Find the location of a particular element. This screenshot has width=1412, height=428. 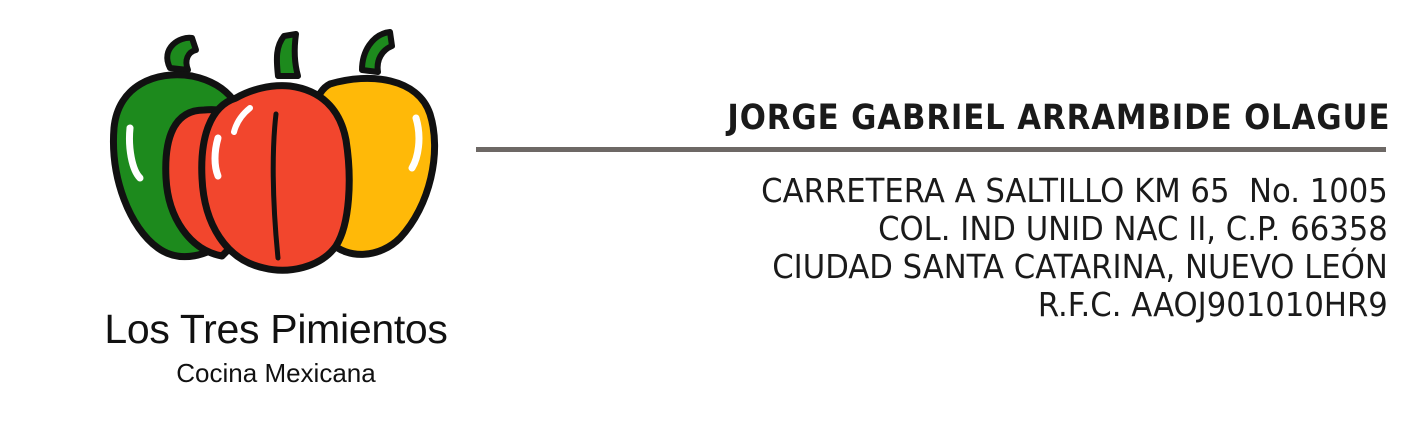

red-pepper-front-icon is located at coordinates (275, 152).